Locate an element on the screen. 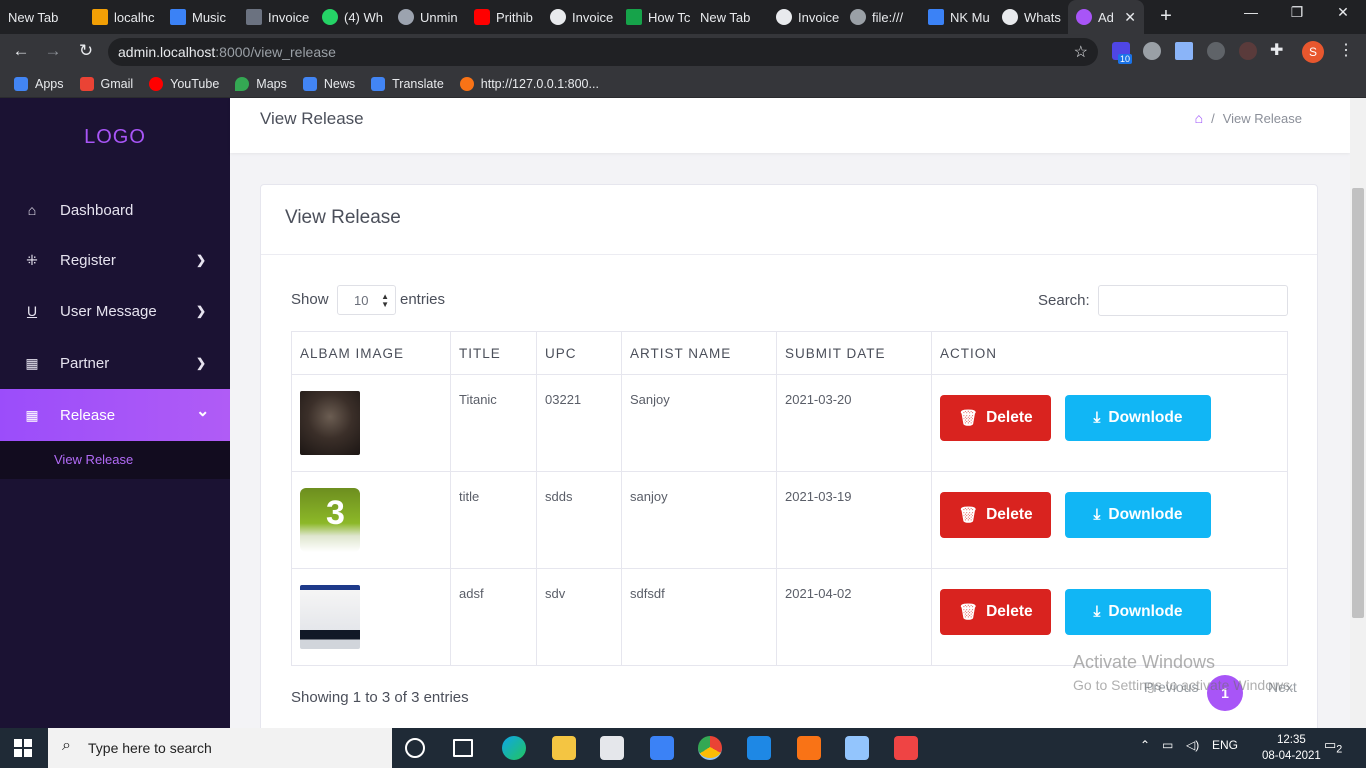  volume-icon: ◁) is located at coordinates (1192, 745).